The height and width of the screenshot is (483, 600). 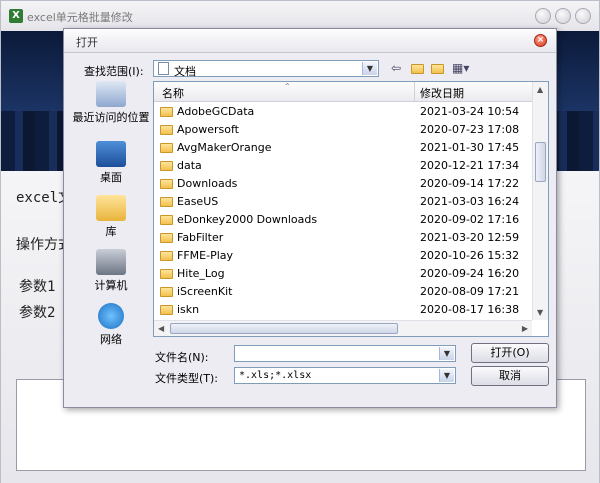 I want to click on documents-folder-icon, so click(x=163, y=68).